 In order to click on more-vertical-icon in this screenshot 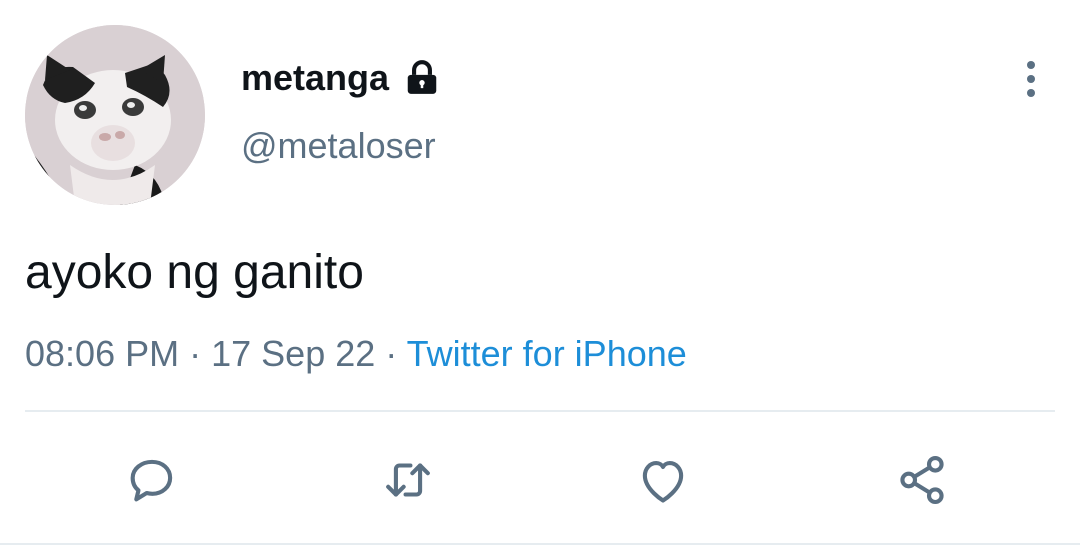, I will do `click(1031, 79)`.